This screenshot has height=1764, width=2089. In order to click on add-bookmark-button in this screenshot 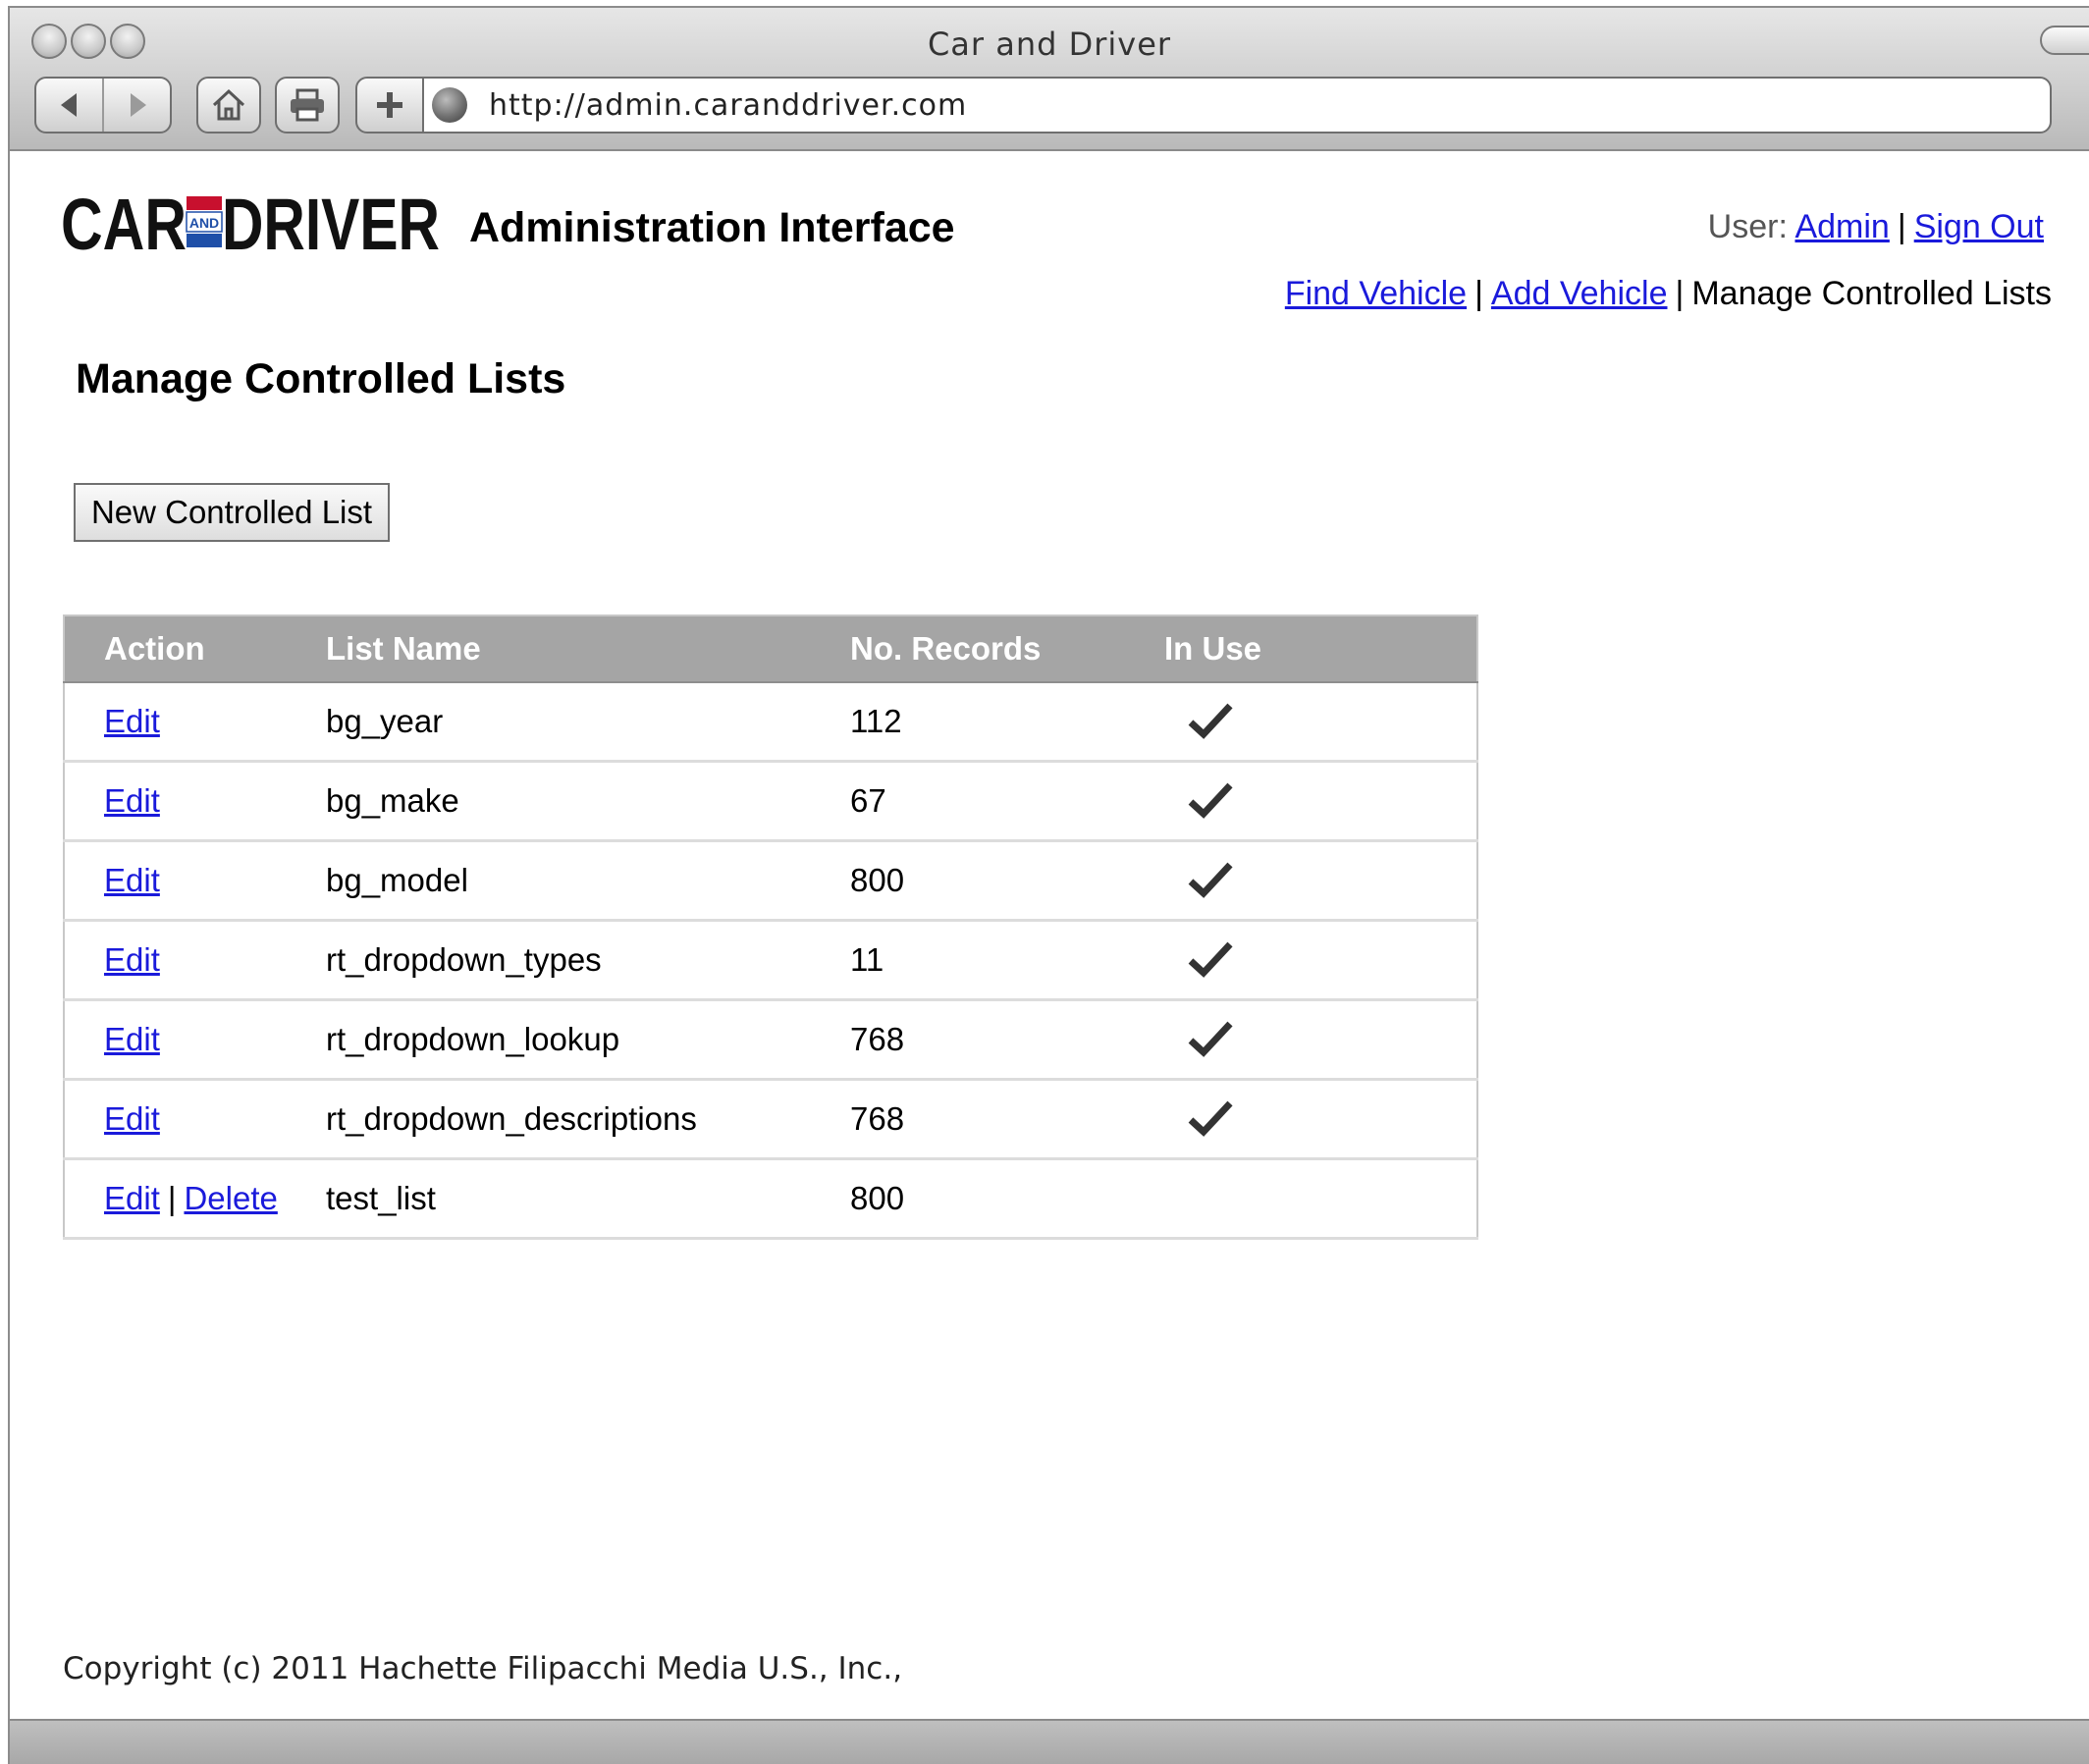, I will do `click(389, 105)`.